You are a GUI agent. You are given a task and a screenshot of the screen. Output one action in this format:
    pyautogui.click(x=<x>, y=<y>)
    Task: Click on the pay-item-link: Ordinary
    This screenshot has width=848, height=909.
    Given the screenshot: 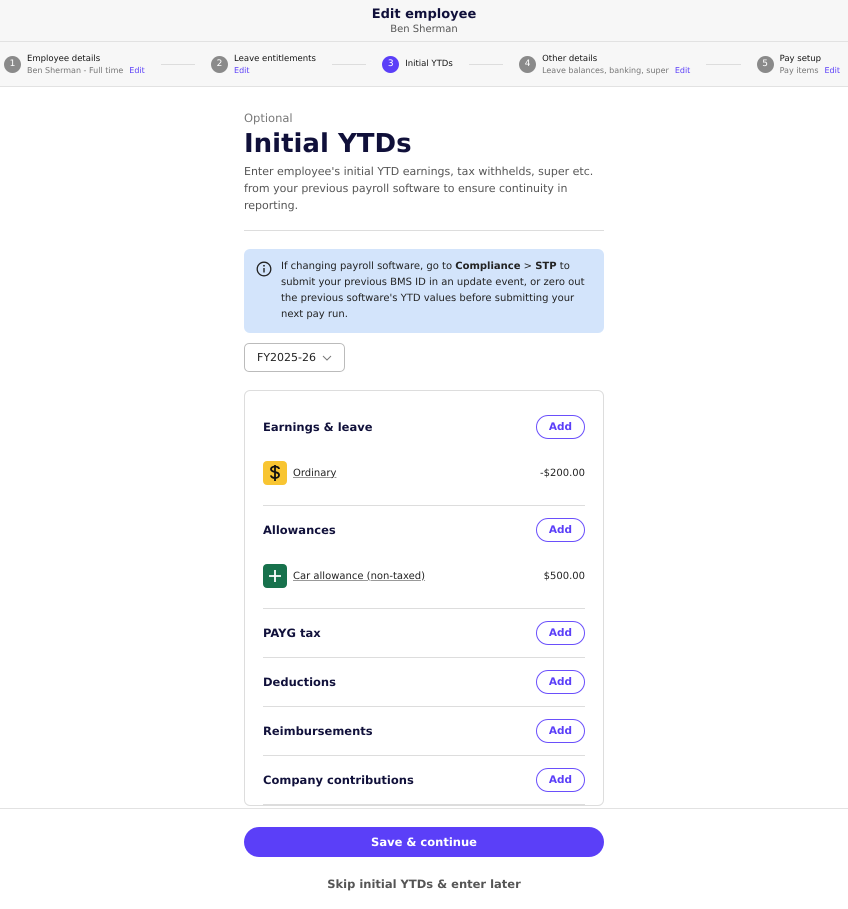 What is the action you would take?
    pyautogui.click(x=413, y=473)
    